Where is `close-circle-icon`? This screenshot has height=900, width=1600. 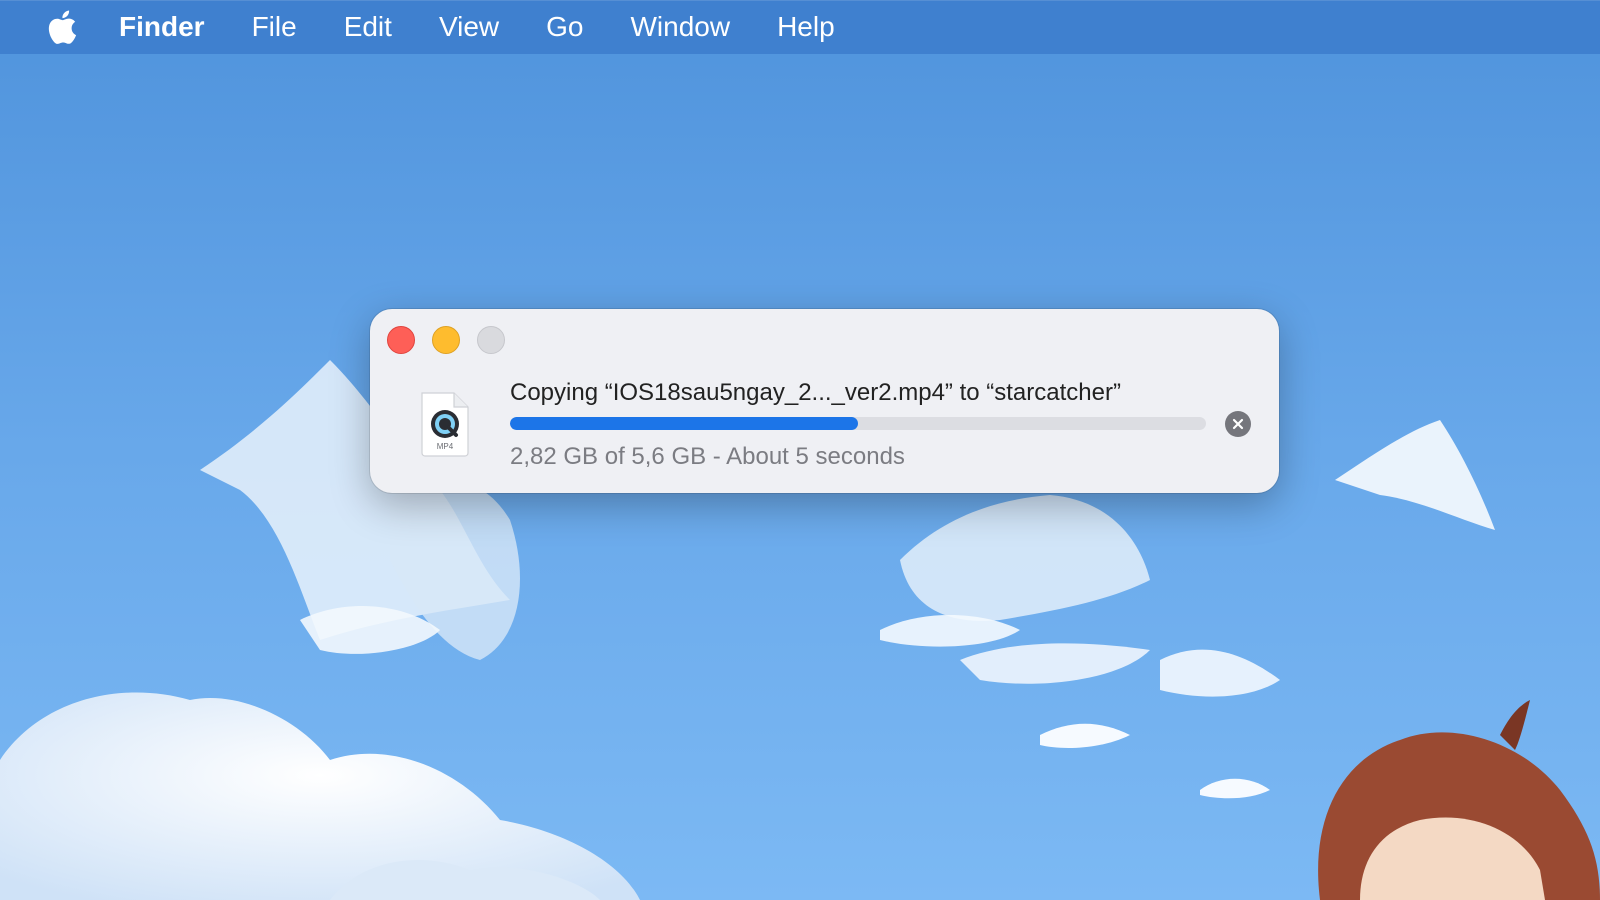 close-circle-icon is located at coordinates (1238, 424).